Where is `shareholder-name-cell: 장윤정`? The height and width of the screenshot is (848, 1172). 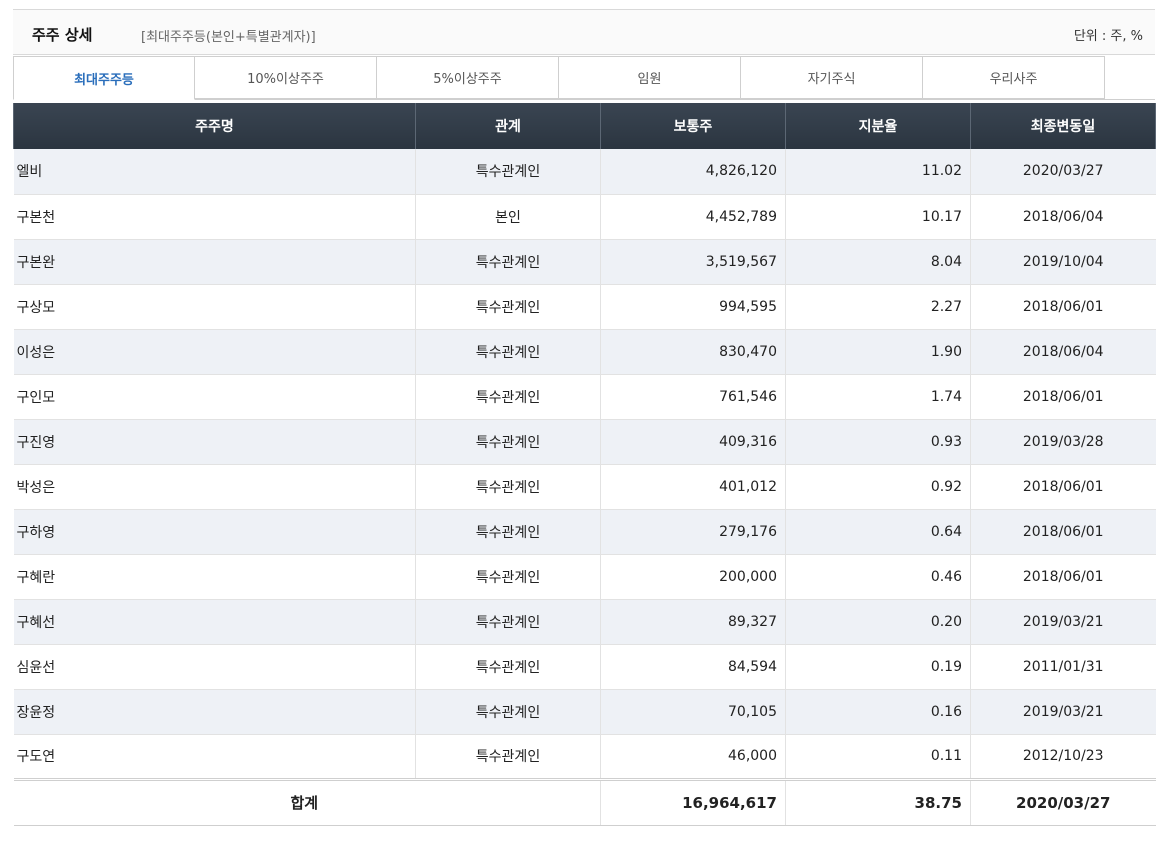 shareholder-name-cell: 장윤정 is located at coordinates (214, 712).